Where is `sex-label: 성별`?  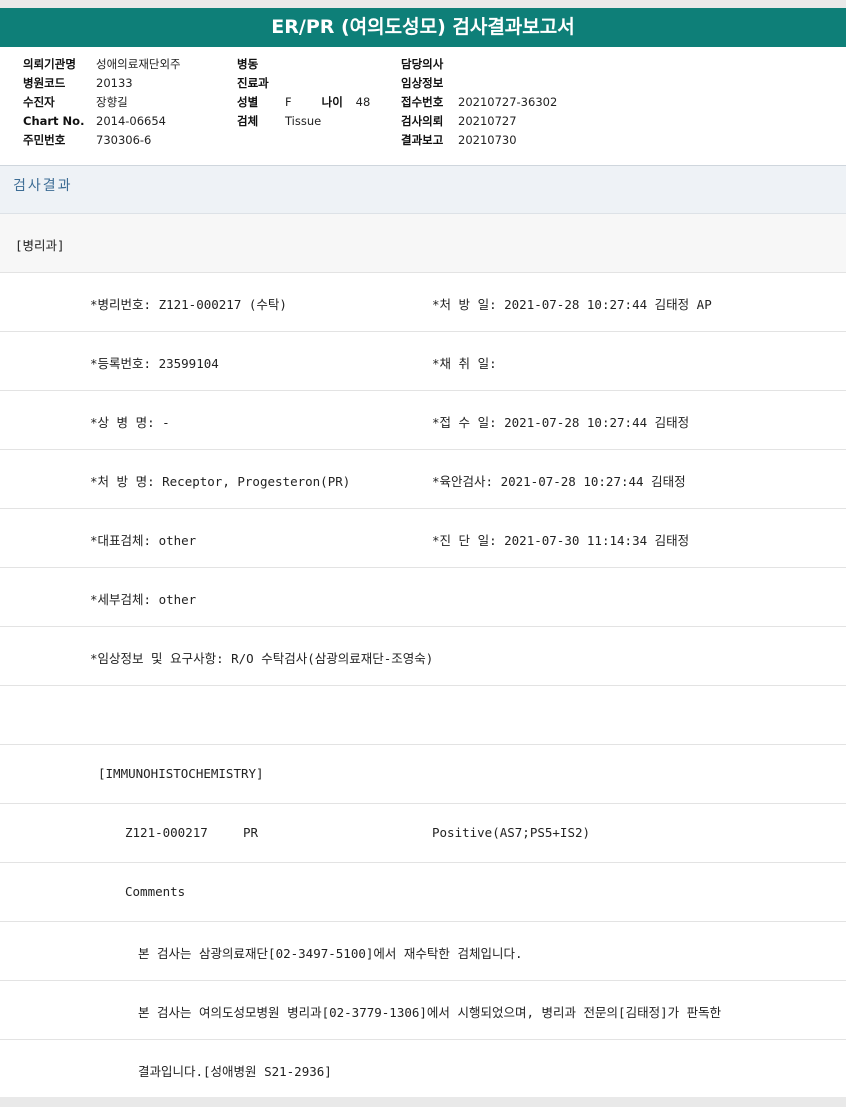 sex-label: 성별 is located at coordinates (248, 102).